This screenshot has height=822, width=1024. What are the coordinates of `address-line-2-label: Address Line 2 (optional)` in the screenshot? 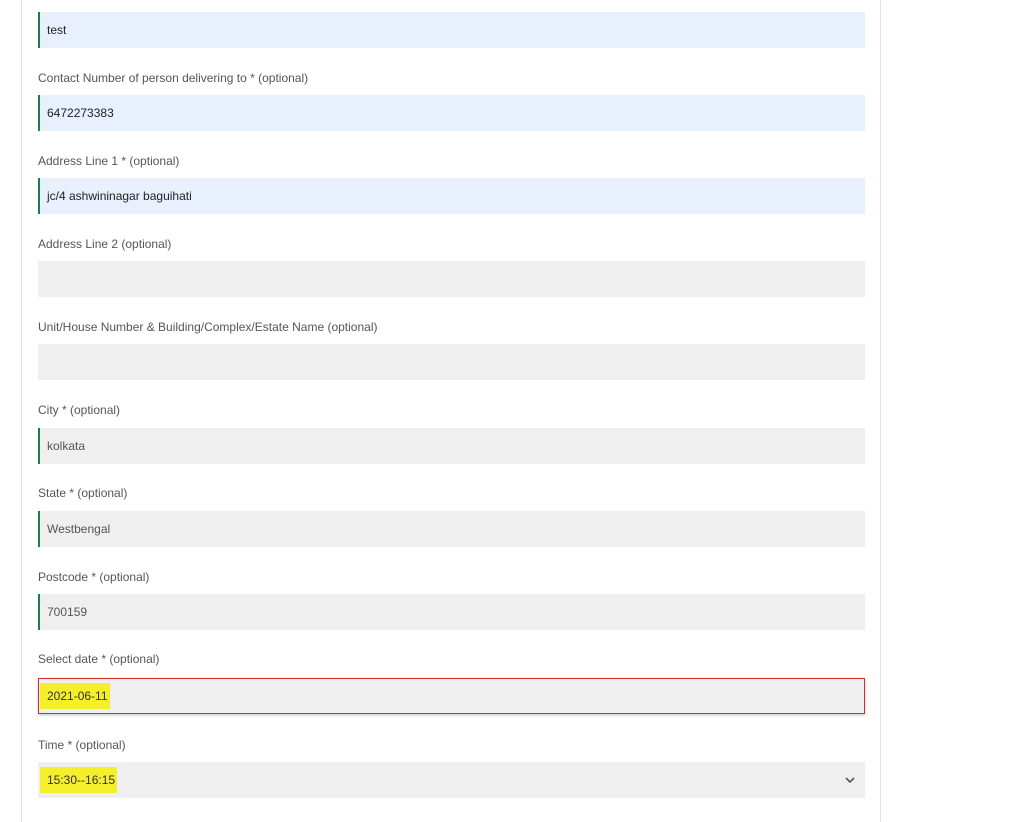 It's located at (105, 244).